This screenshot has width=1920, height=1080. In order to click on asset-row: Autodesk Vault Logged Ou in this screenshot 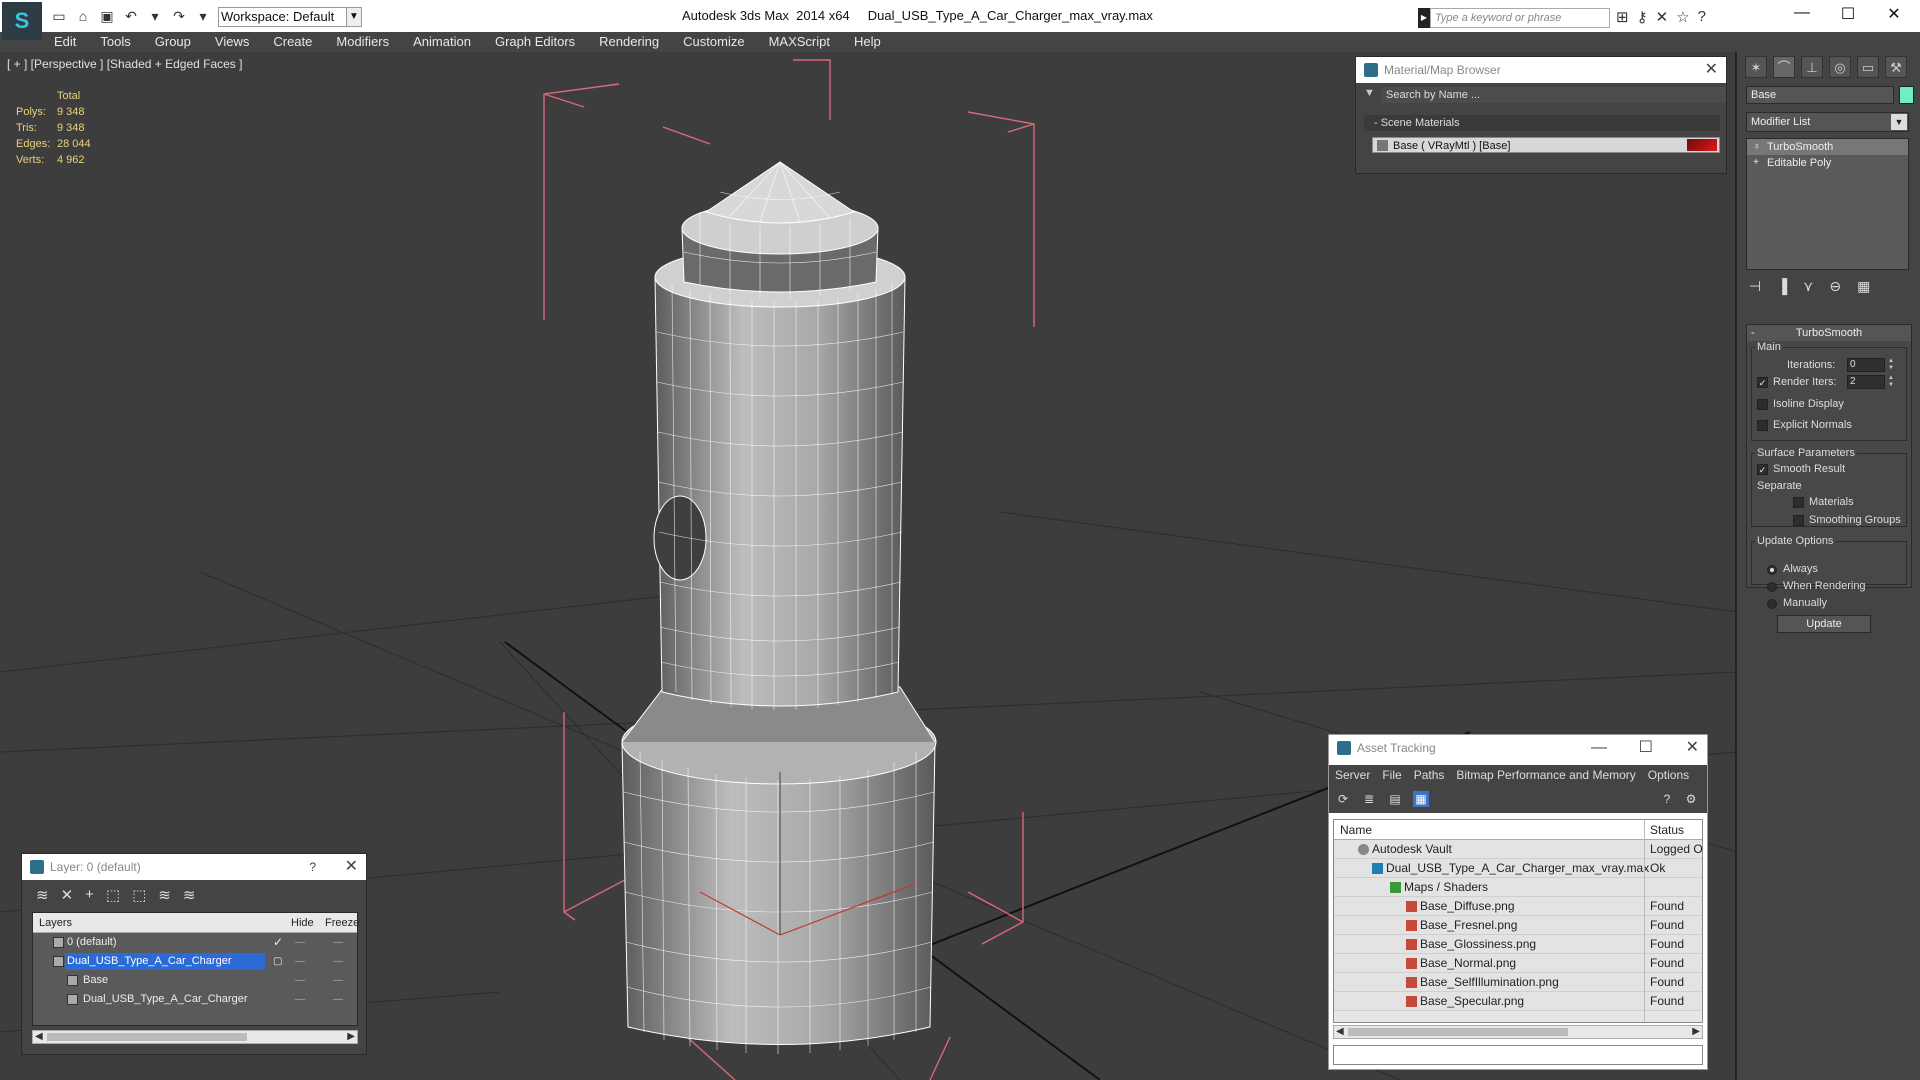, I will do `click(1518, 849)`.